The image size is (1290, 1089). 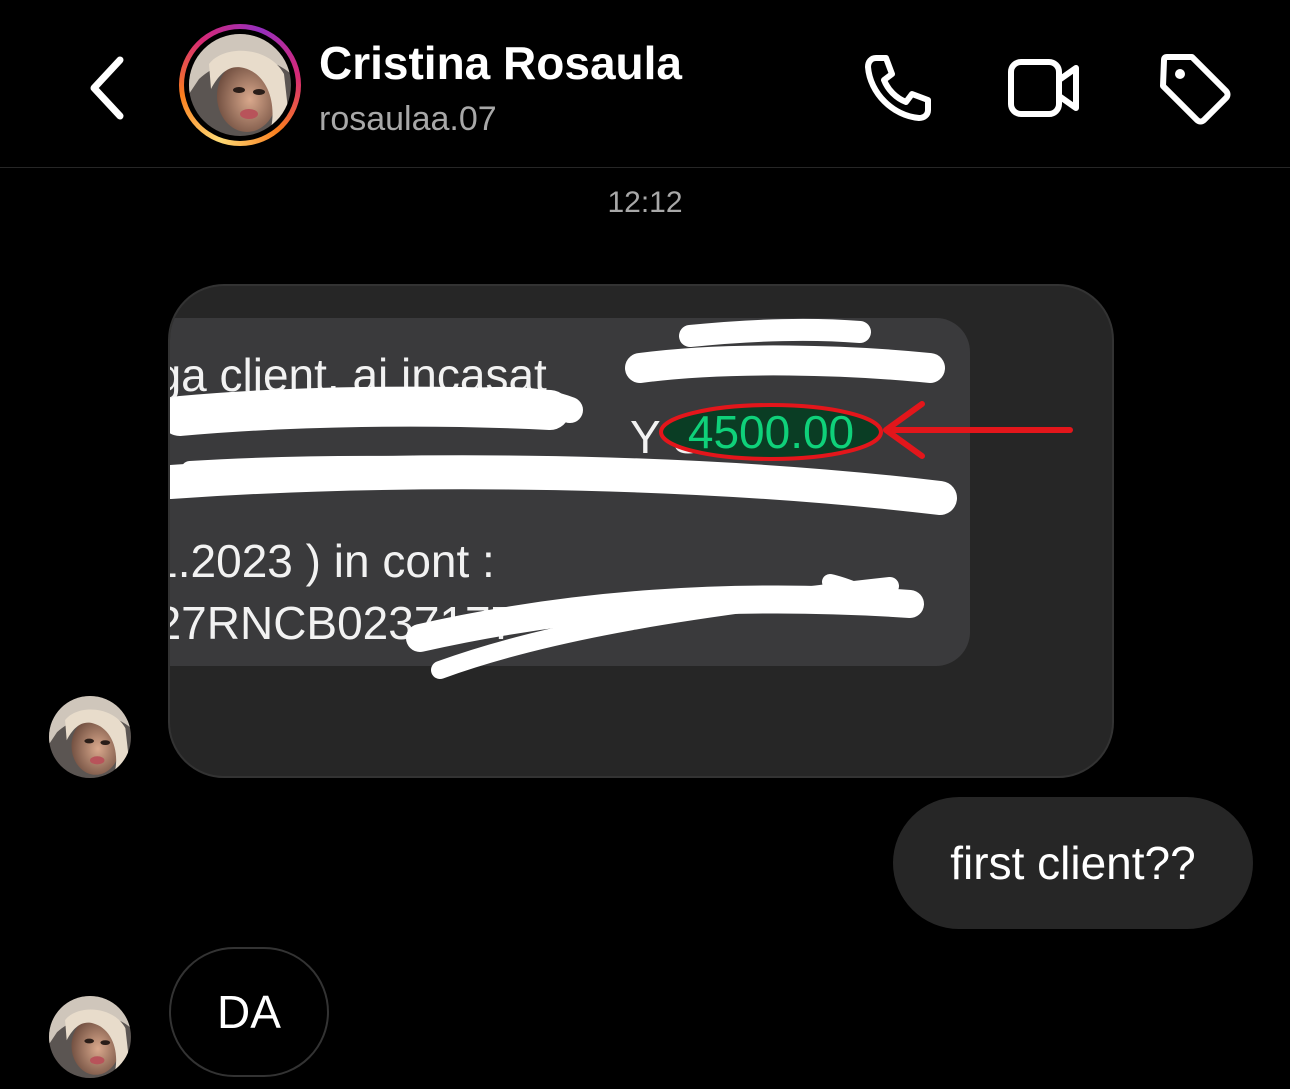 What do you see at coordinates (249, 1012) in the screenshot?
I see `incoming-message: DA` at bounding box center [249, 1012].